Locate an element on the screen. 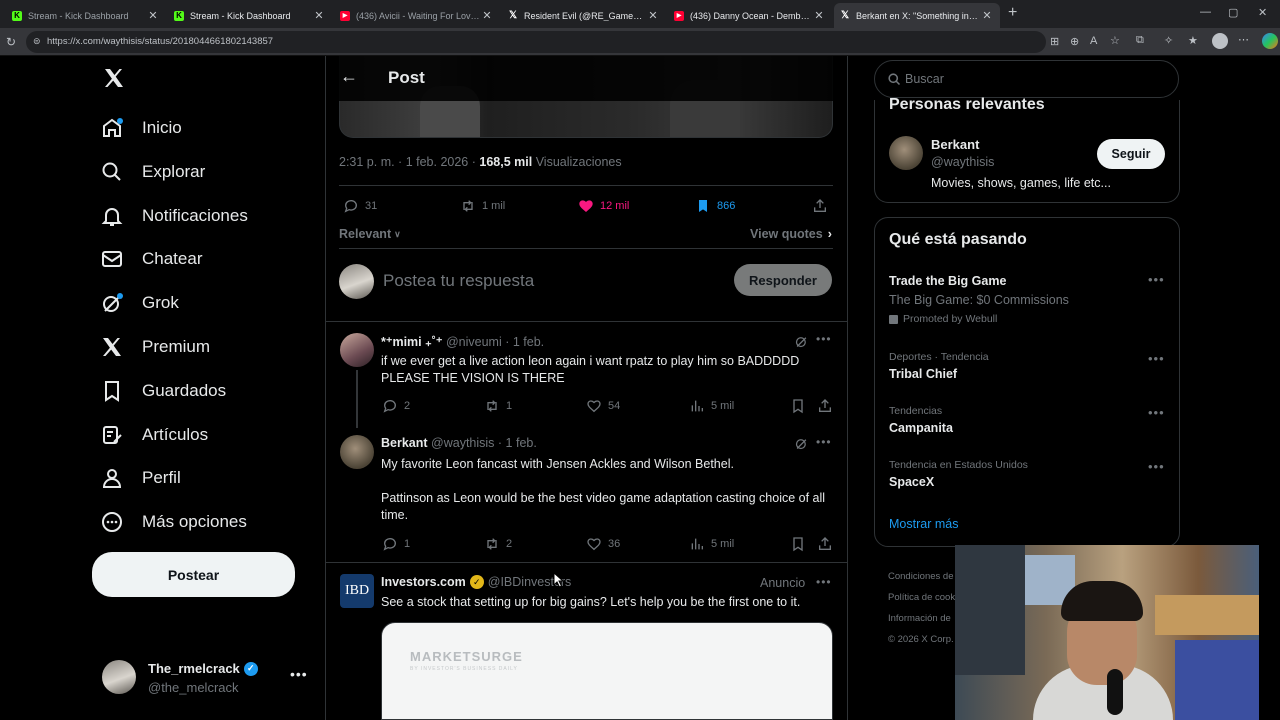  sort-dropdown: Relevant ∨ is located at coordinates (370, 234).